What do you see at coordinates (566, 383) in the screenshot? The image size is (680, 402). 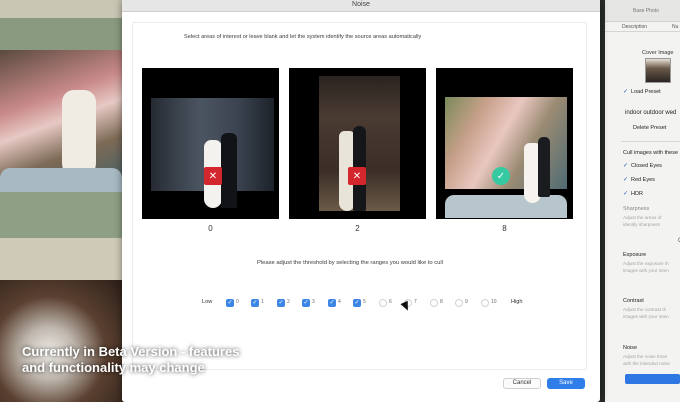 I see `save-button: Save` at bounding box center [566, 383].